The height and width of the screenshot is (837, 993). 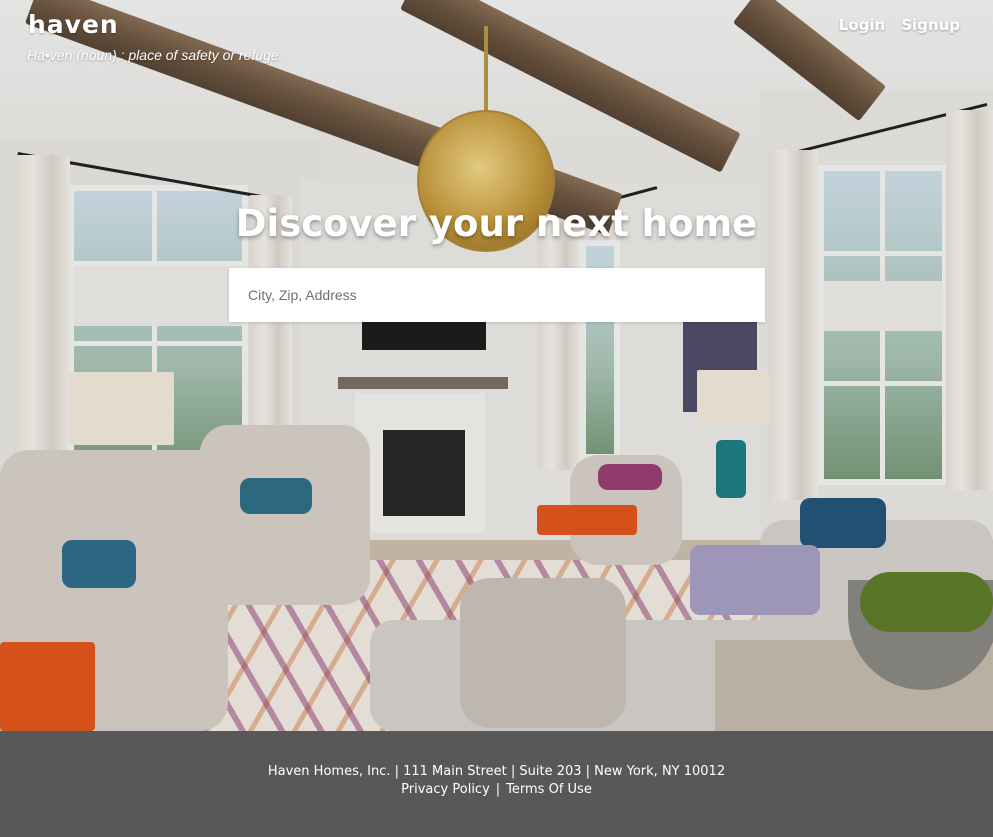 What do you see at coordinates (899, 25) in the screenshot?
I see `top-nav: Login Signup` at bounding box center [899, 25].